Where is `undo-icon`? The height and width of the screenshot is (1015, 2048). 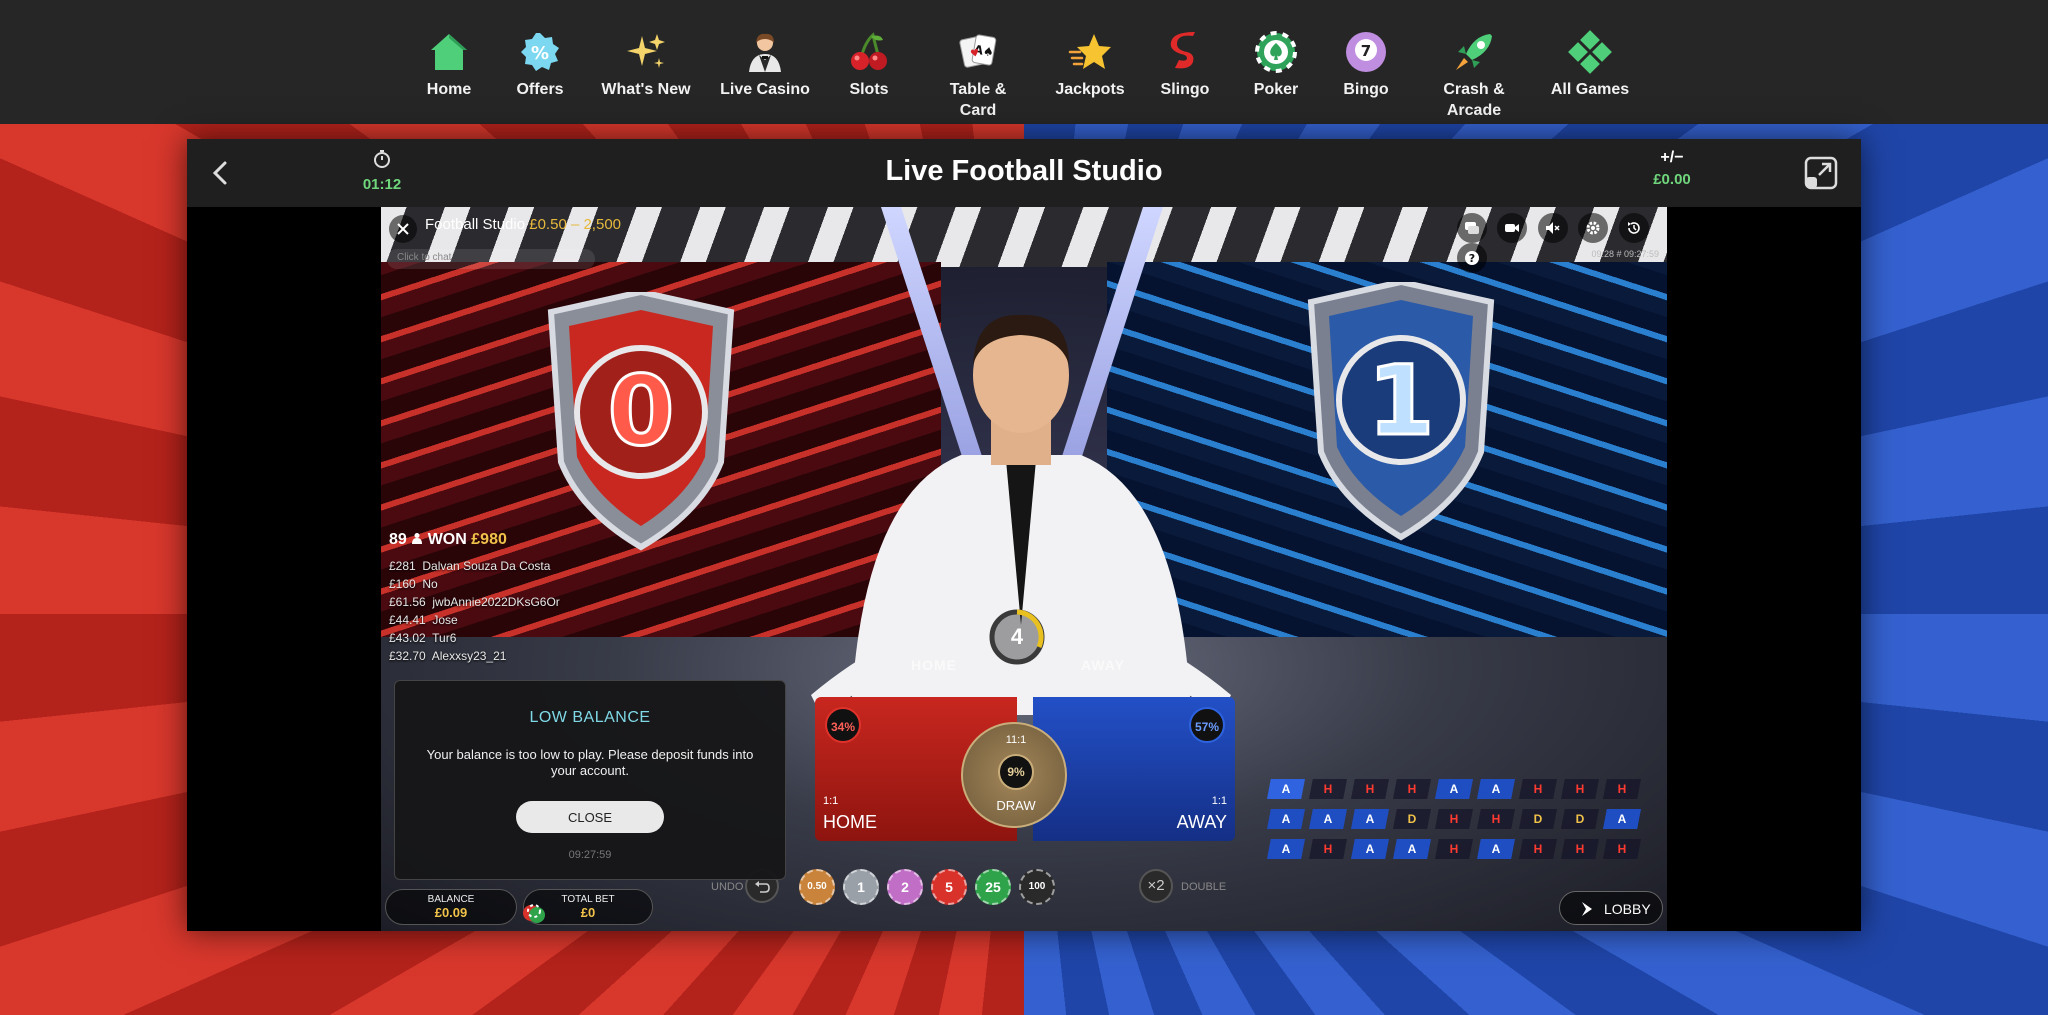
undo-icon is located at coordinates (762, 887).